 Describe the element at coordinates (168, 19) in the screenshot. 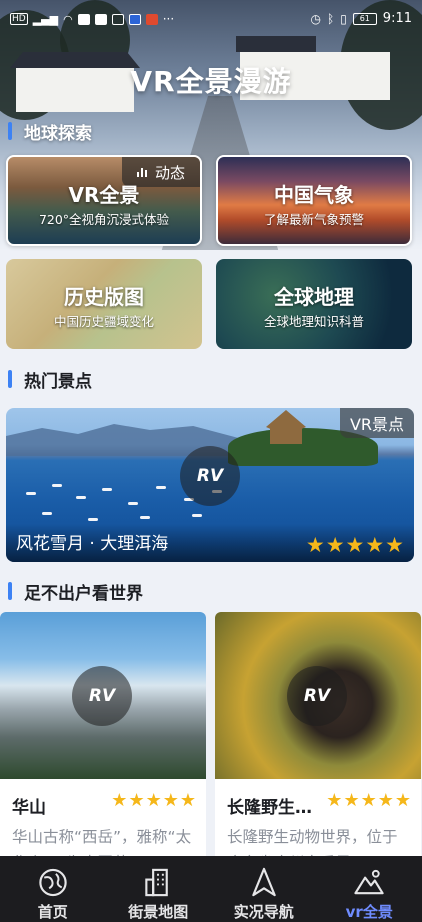

I see `more-icon: ···` at that location.